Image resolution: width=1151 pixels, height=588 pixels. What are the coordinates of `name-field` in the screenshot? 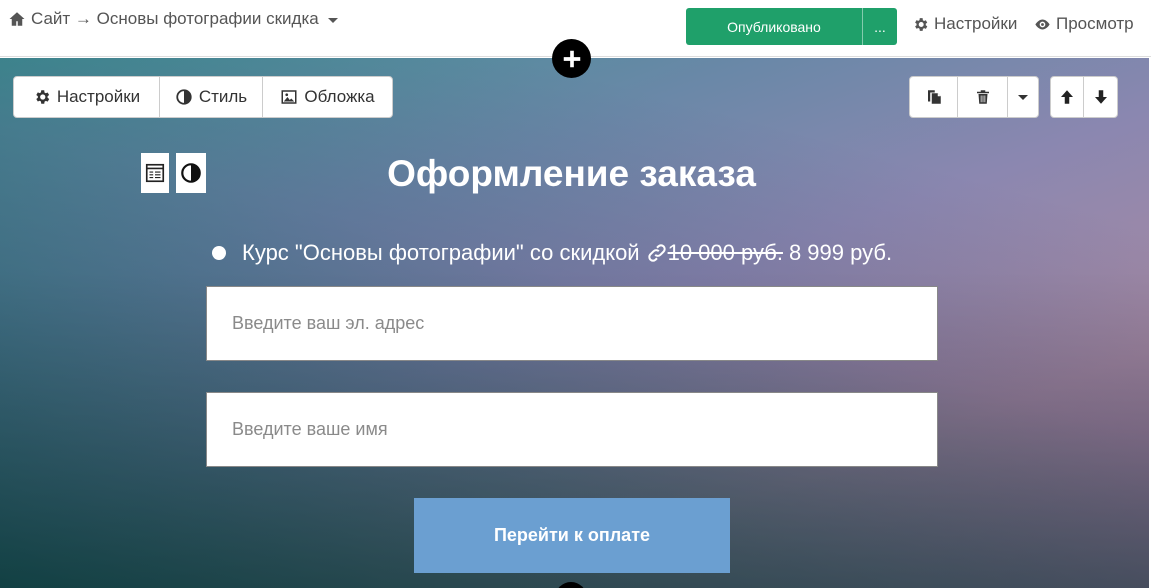 It's located at (572, 429).